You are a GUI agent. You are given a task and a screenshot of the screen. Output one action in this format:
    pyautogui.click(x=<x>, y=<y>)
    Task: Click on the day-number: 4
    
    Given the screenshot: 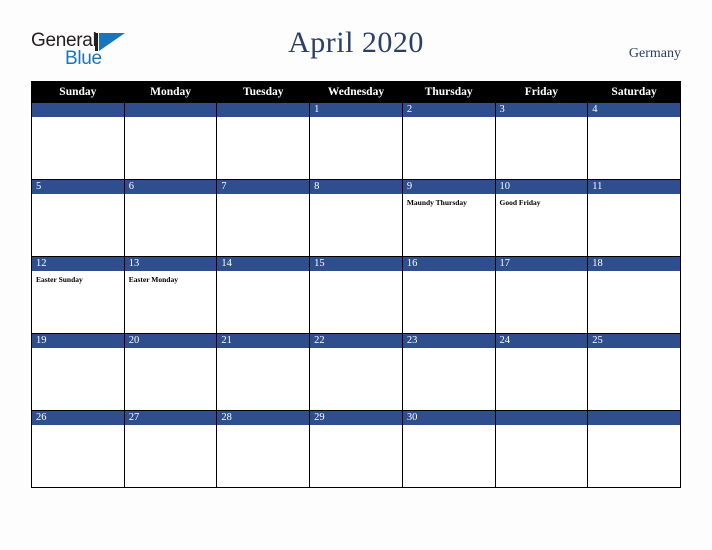 What is the action you would take?
    pyautogui.click(x=634, y=110)
    